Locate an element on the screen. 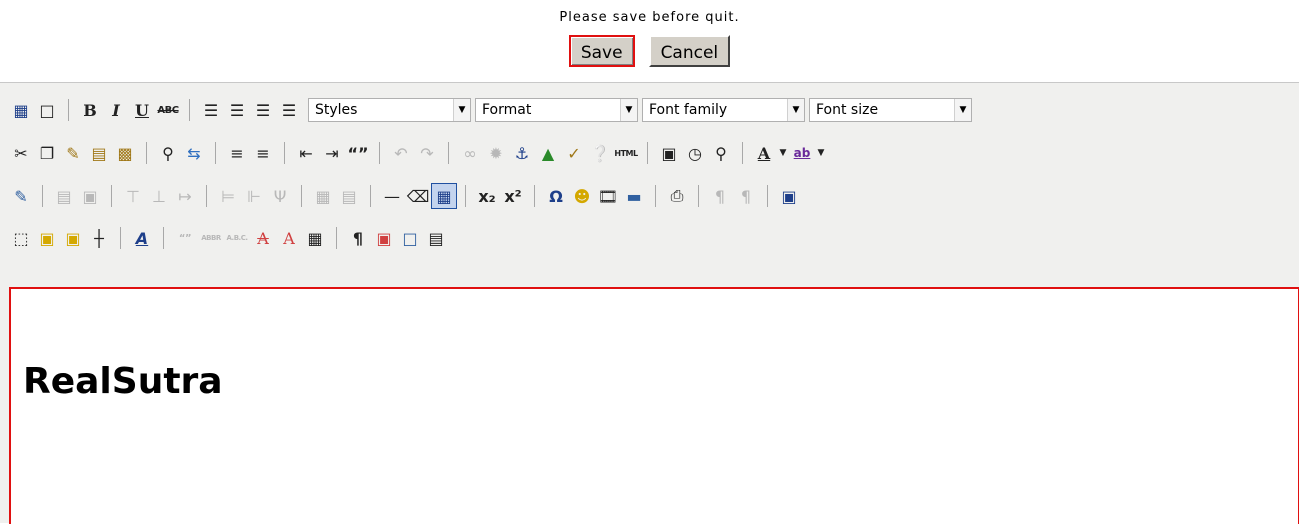  strikethrough-button: ABC is located at coordinates (168, 110).